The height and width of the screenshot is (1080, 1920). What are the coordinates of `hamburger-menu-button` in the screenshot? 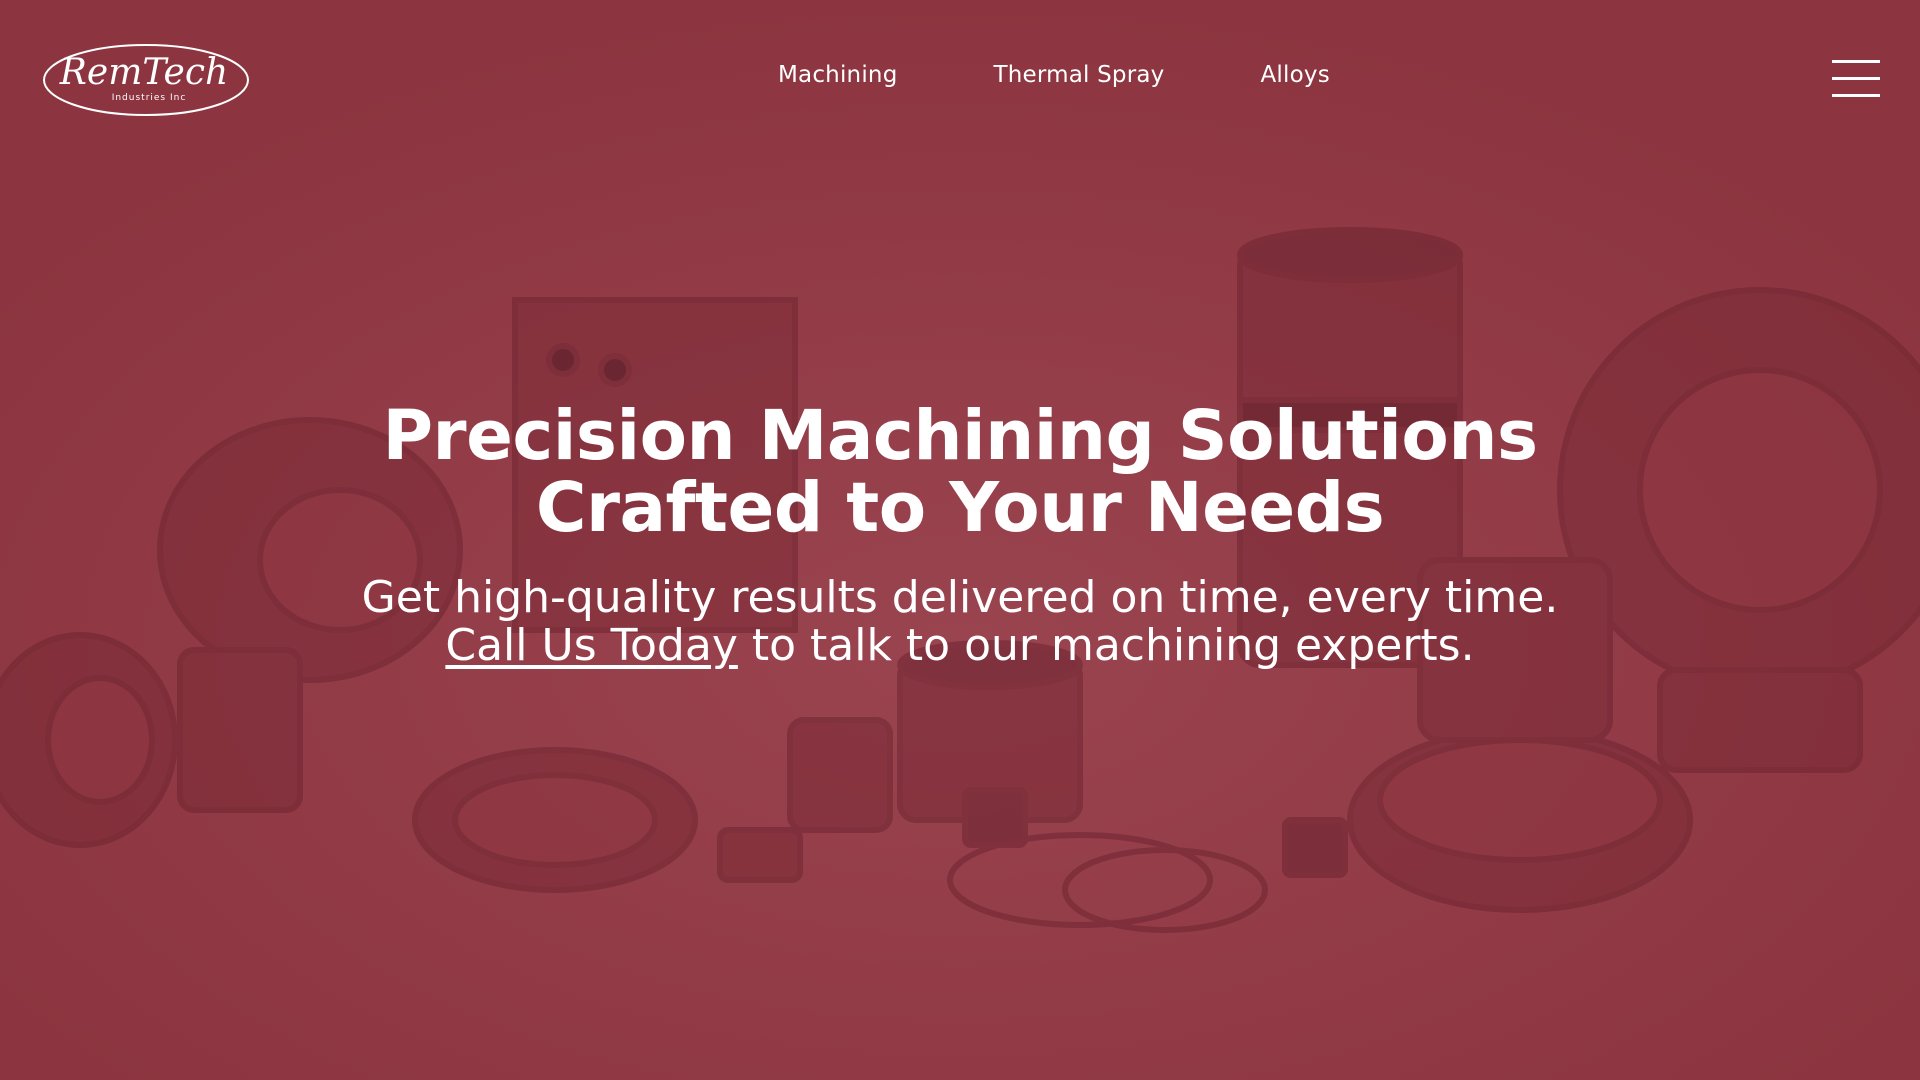 It's located at (1856, 79).